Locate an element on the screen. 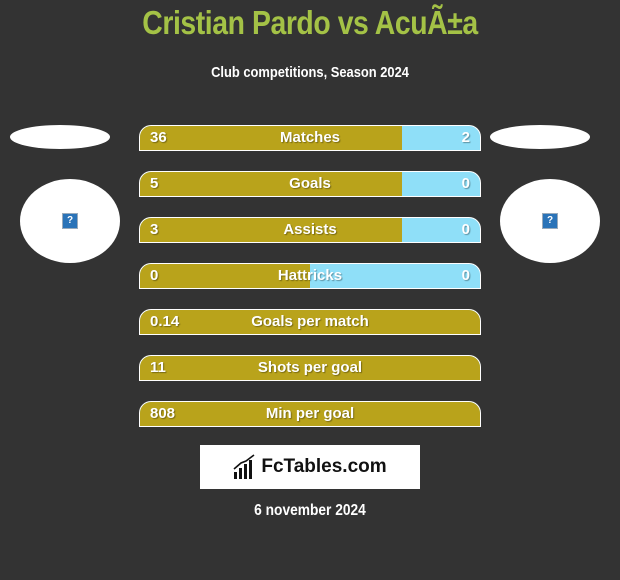 Image resolution: width=620 pixels, height=580 pixels. stat-label: Min per goal is located at coordinates (310, 413).